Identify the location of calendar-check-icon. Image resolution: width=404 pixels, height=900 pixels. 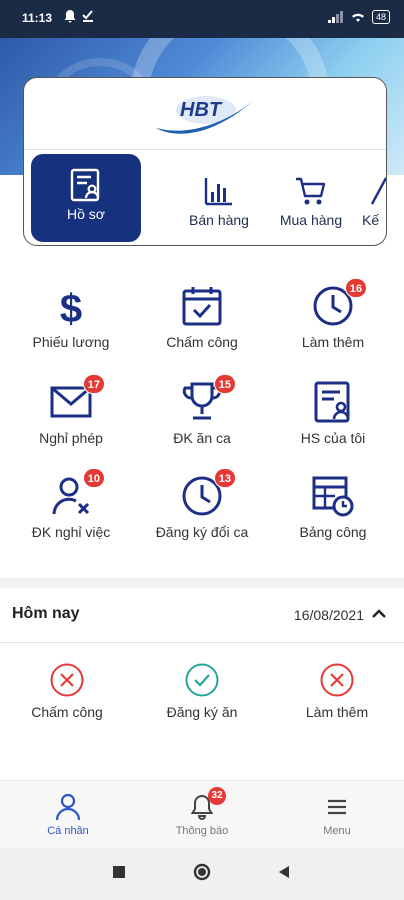
(202, 306).